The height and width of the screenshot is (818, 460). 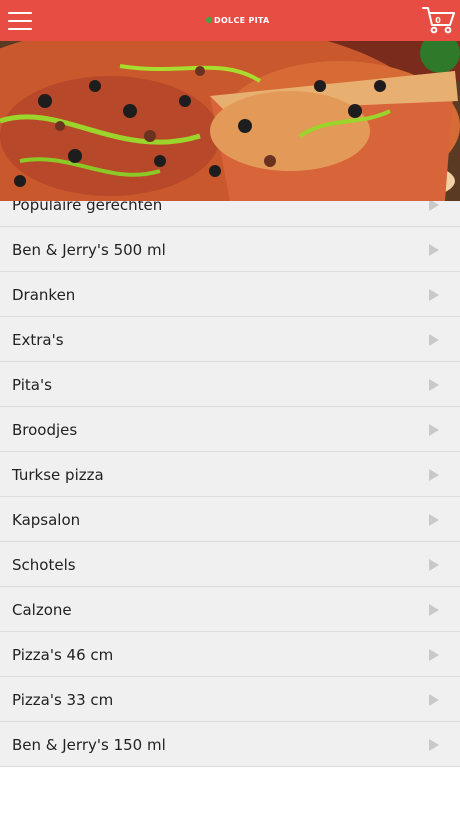 What do you see at coordinates (230, 744) in the screenshot?
I see `category-item-ben-jerrys-150: Ben & Jerry's 150 ml` at bounding box center [230, 744].